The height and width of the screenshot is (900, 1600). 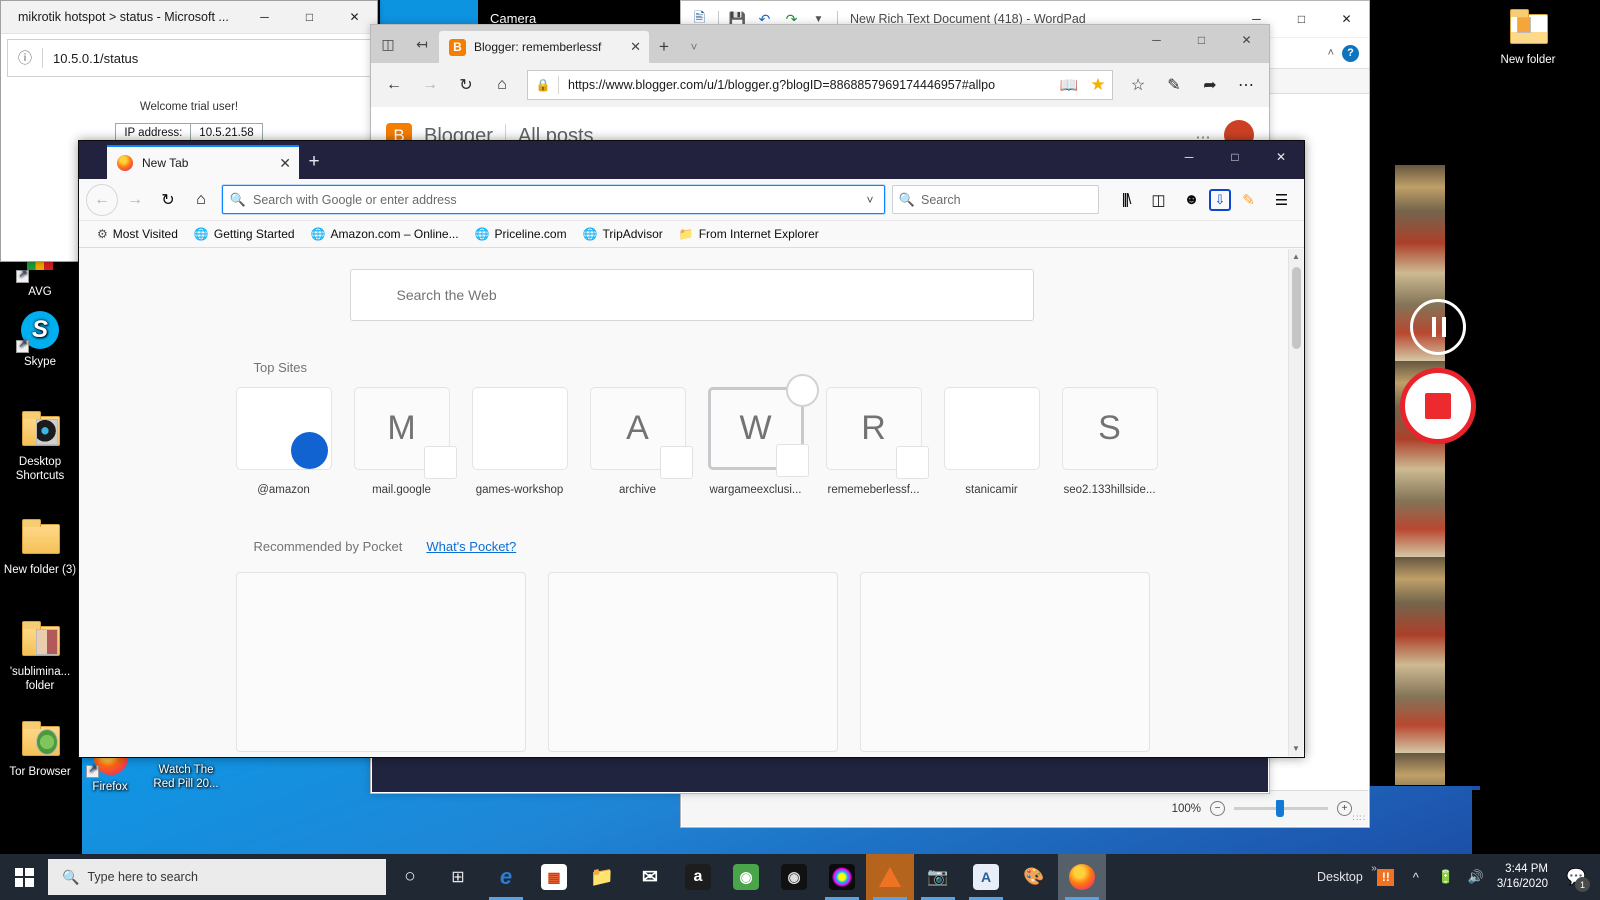 I want to click on favorite-star-icon: ★, so click(x=1098, y=85).